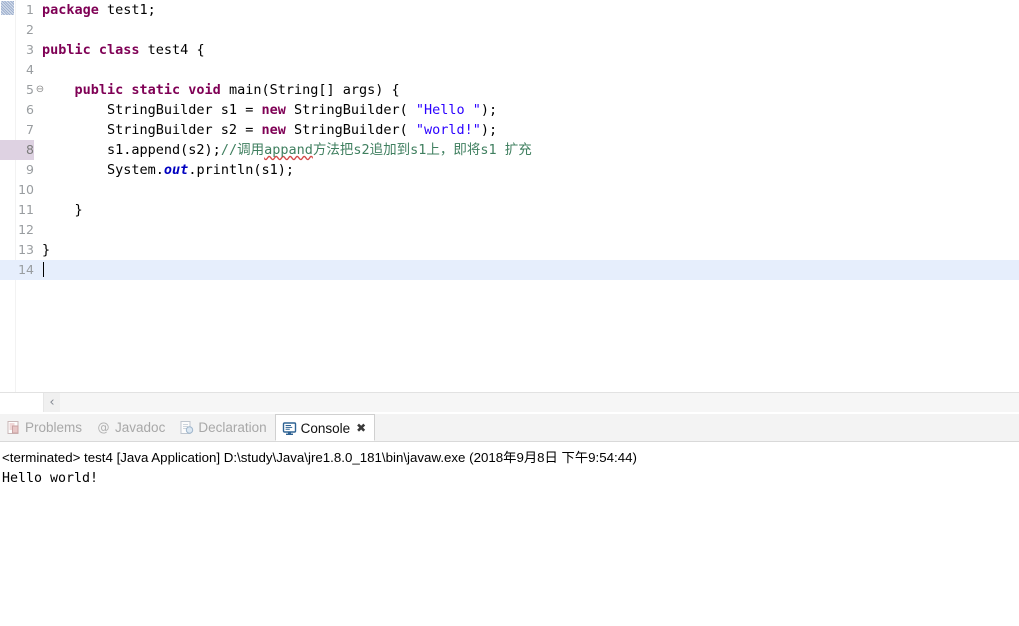 This screenshot has height=626, width=1019. I want to click on line-number: 6, so click(30, 109).